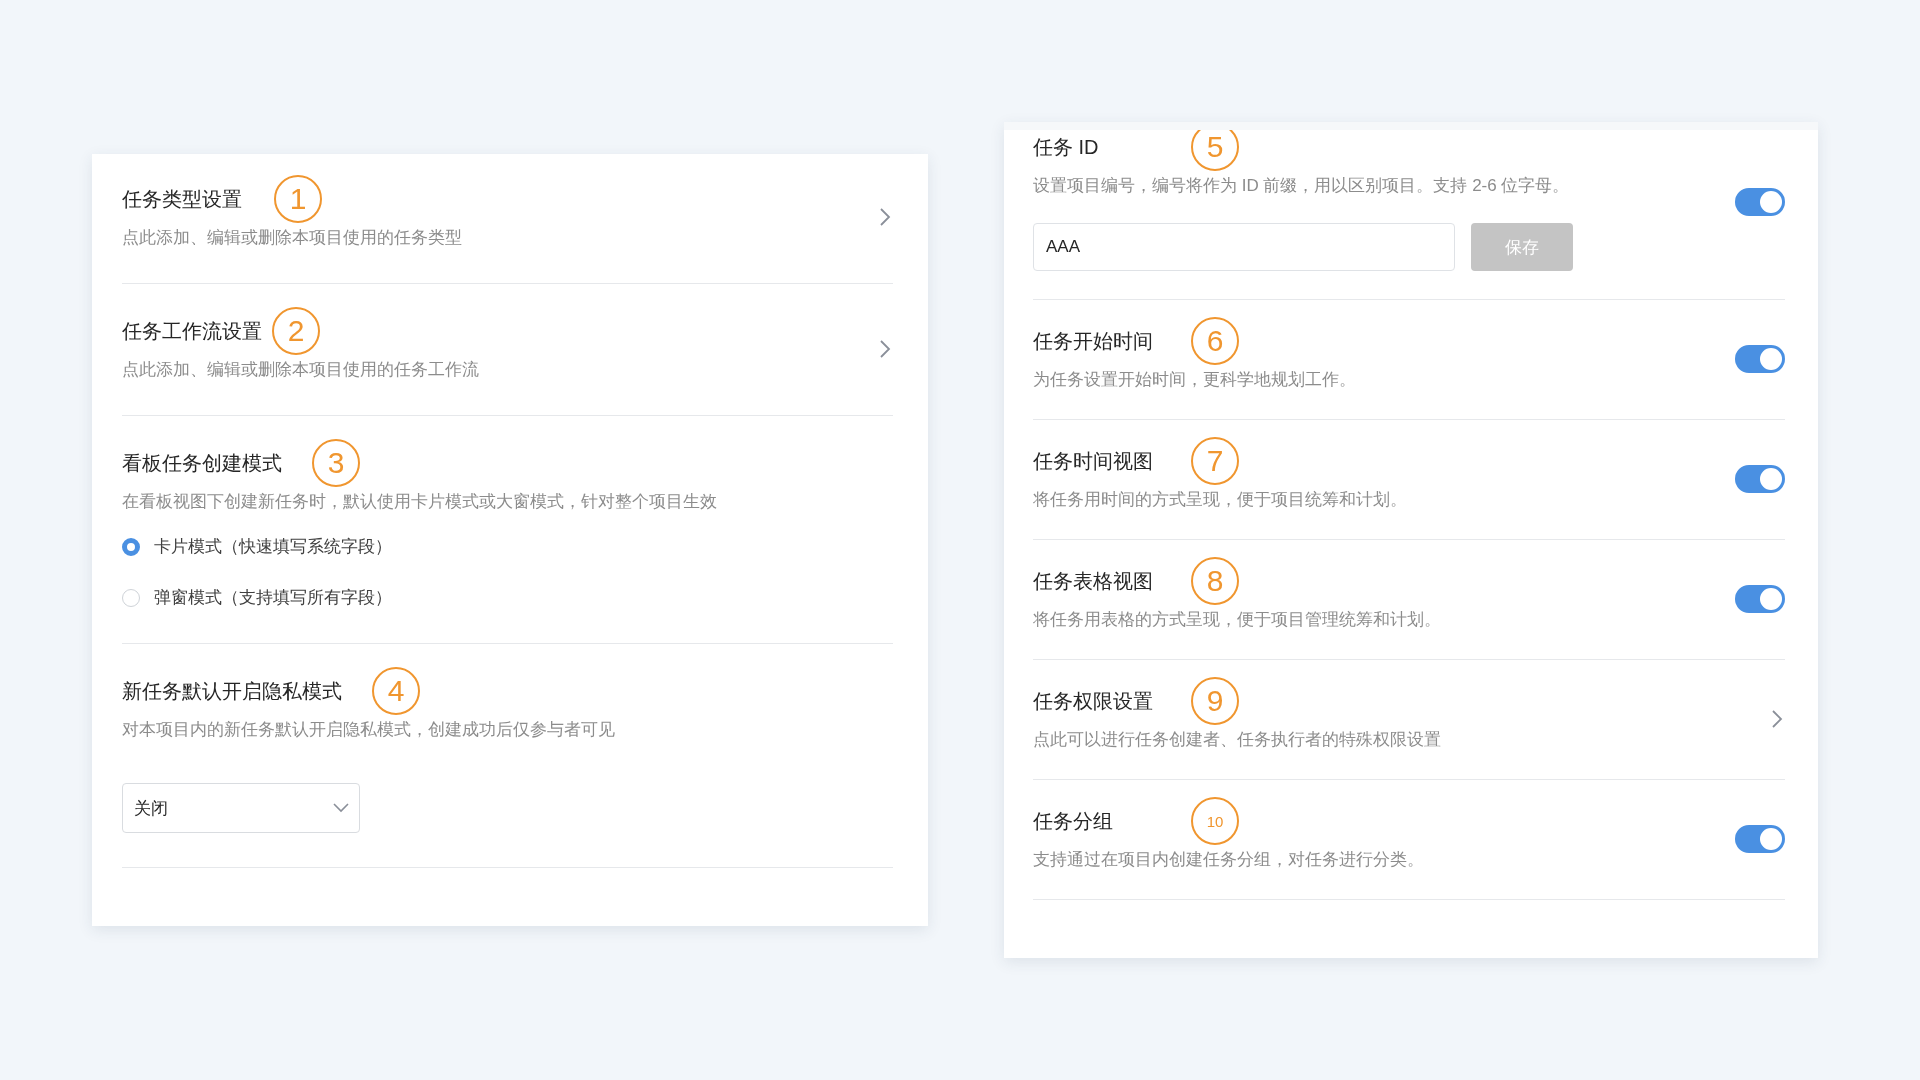 This screenshot has height=1080, width=1920. What do you see at coordinates (232, 691) in the screenshot?
I see `setting-title: 新任务默认开启隐私模式` at bounding box center [232, 691].